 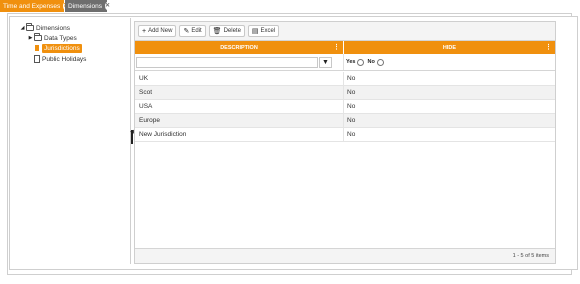 I want to click on collapse-arrow-icon: ▶, so click(x=30, y=38).